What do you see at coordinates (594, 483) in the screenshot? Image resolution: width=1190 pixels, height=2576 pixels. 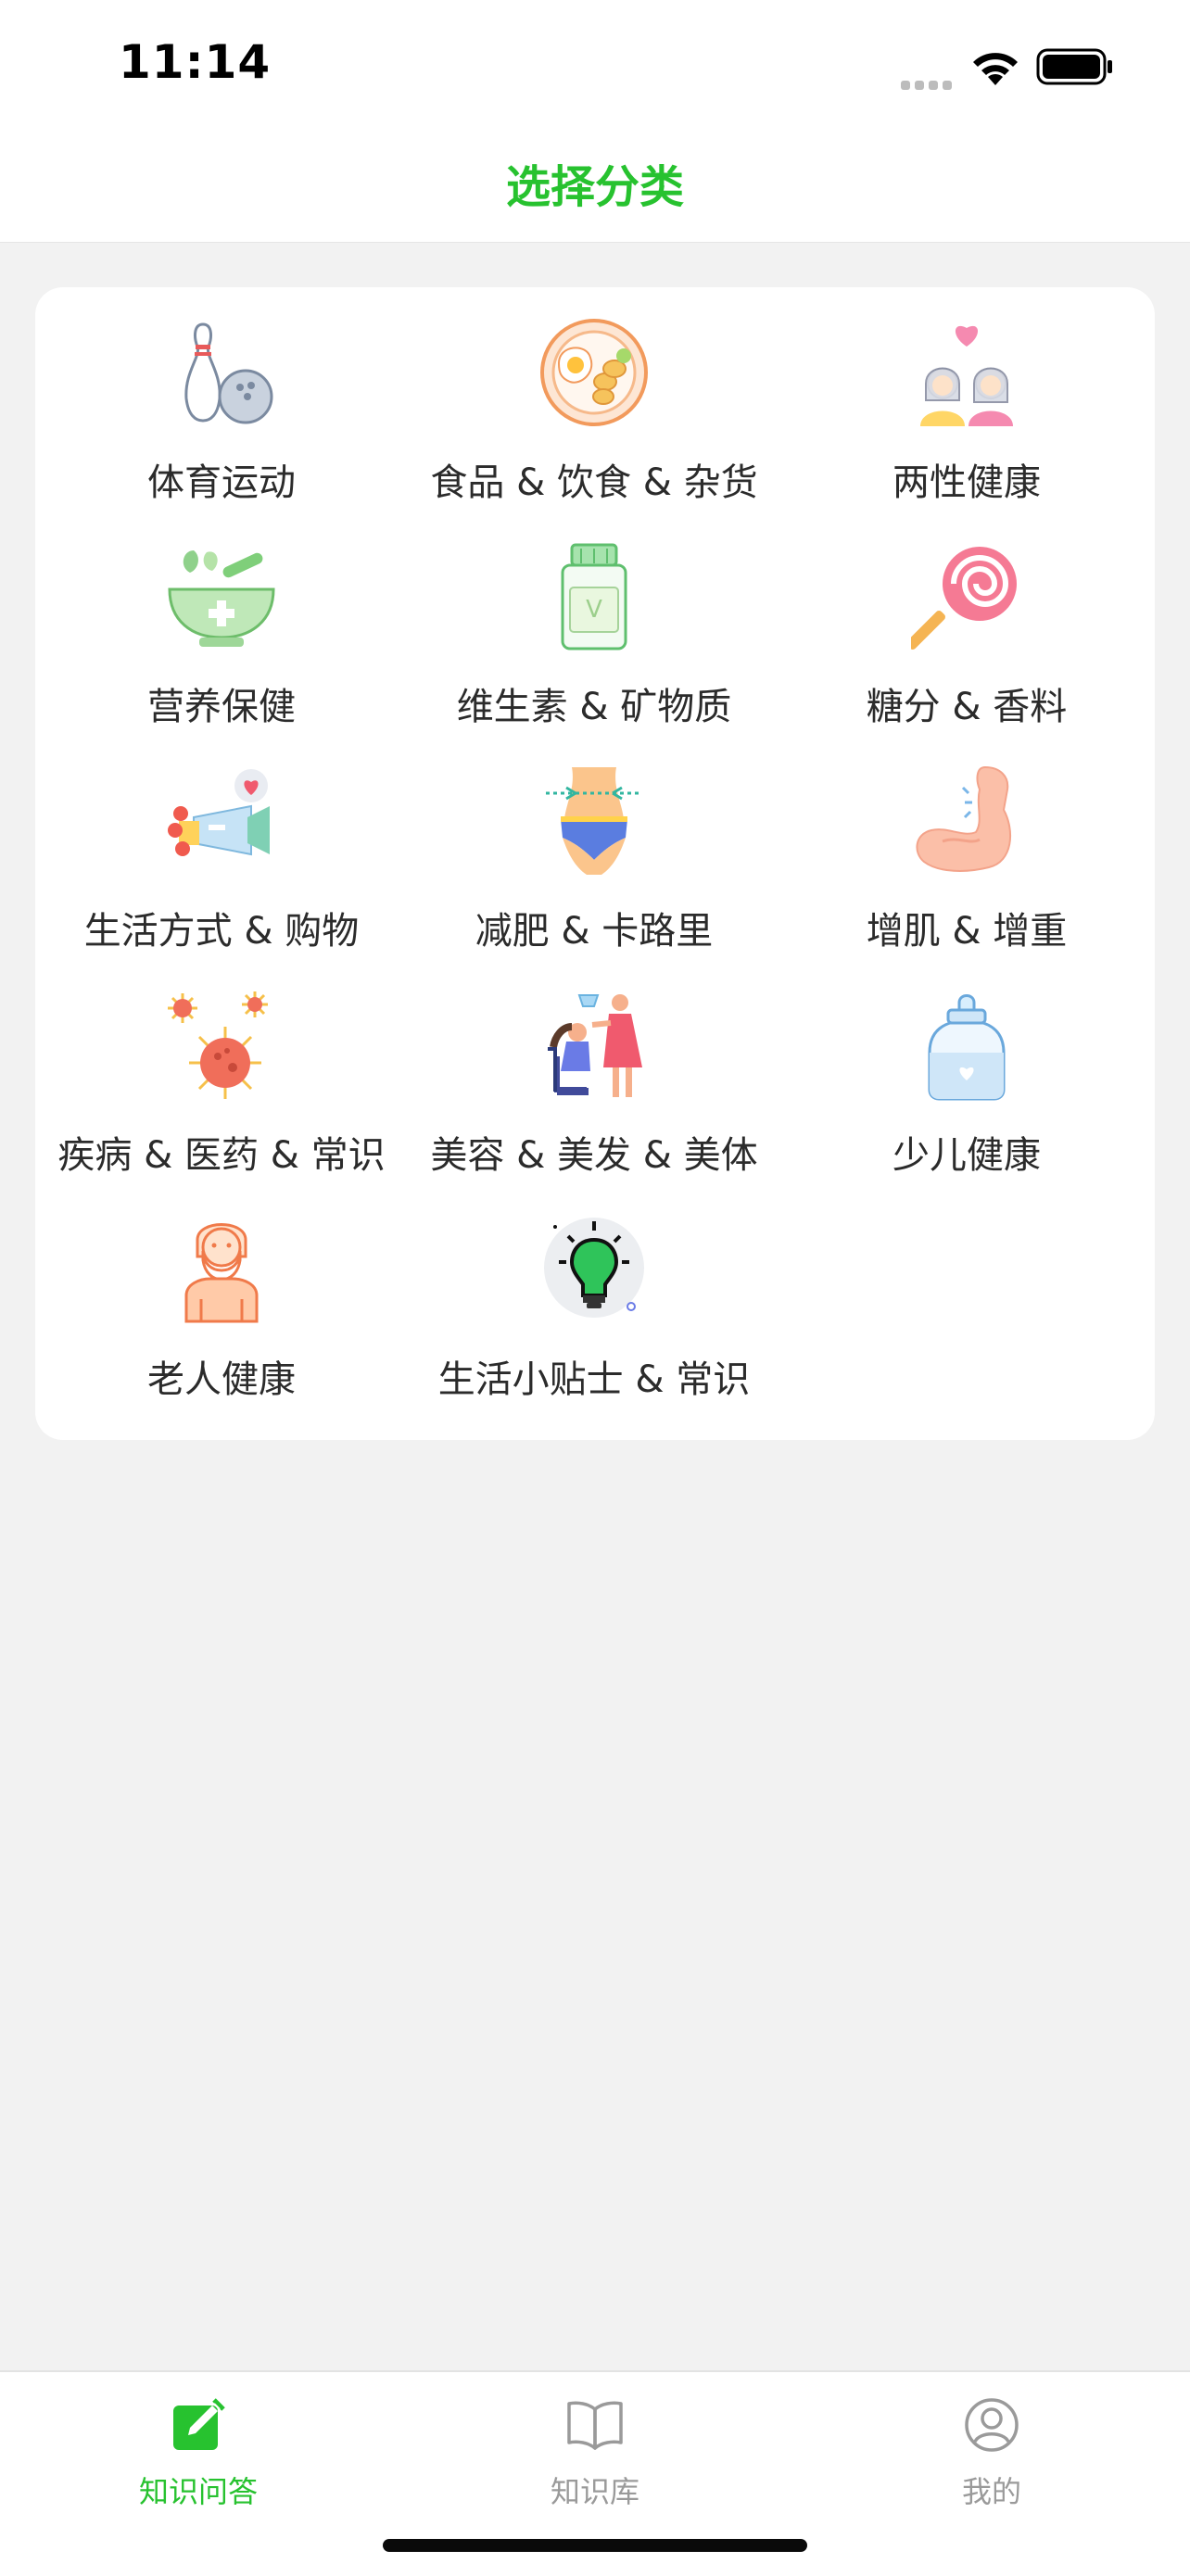 I see `category-label: 食品 & 饮食 & 杂货` at bounding box center [594, 483].